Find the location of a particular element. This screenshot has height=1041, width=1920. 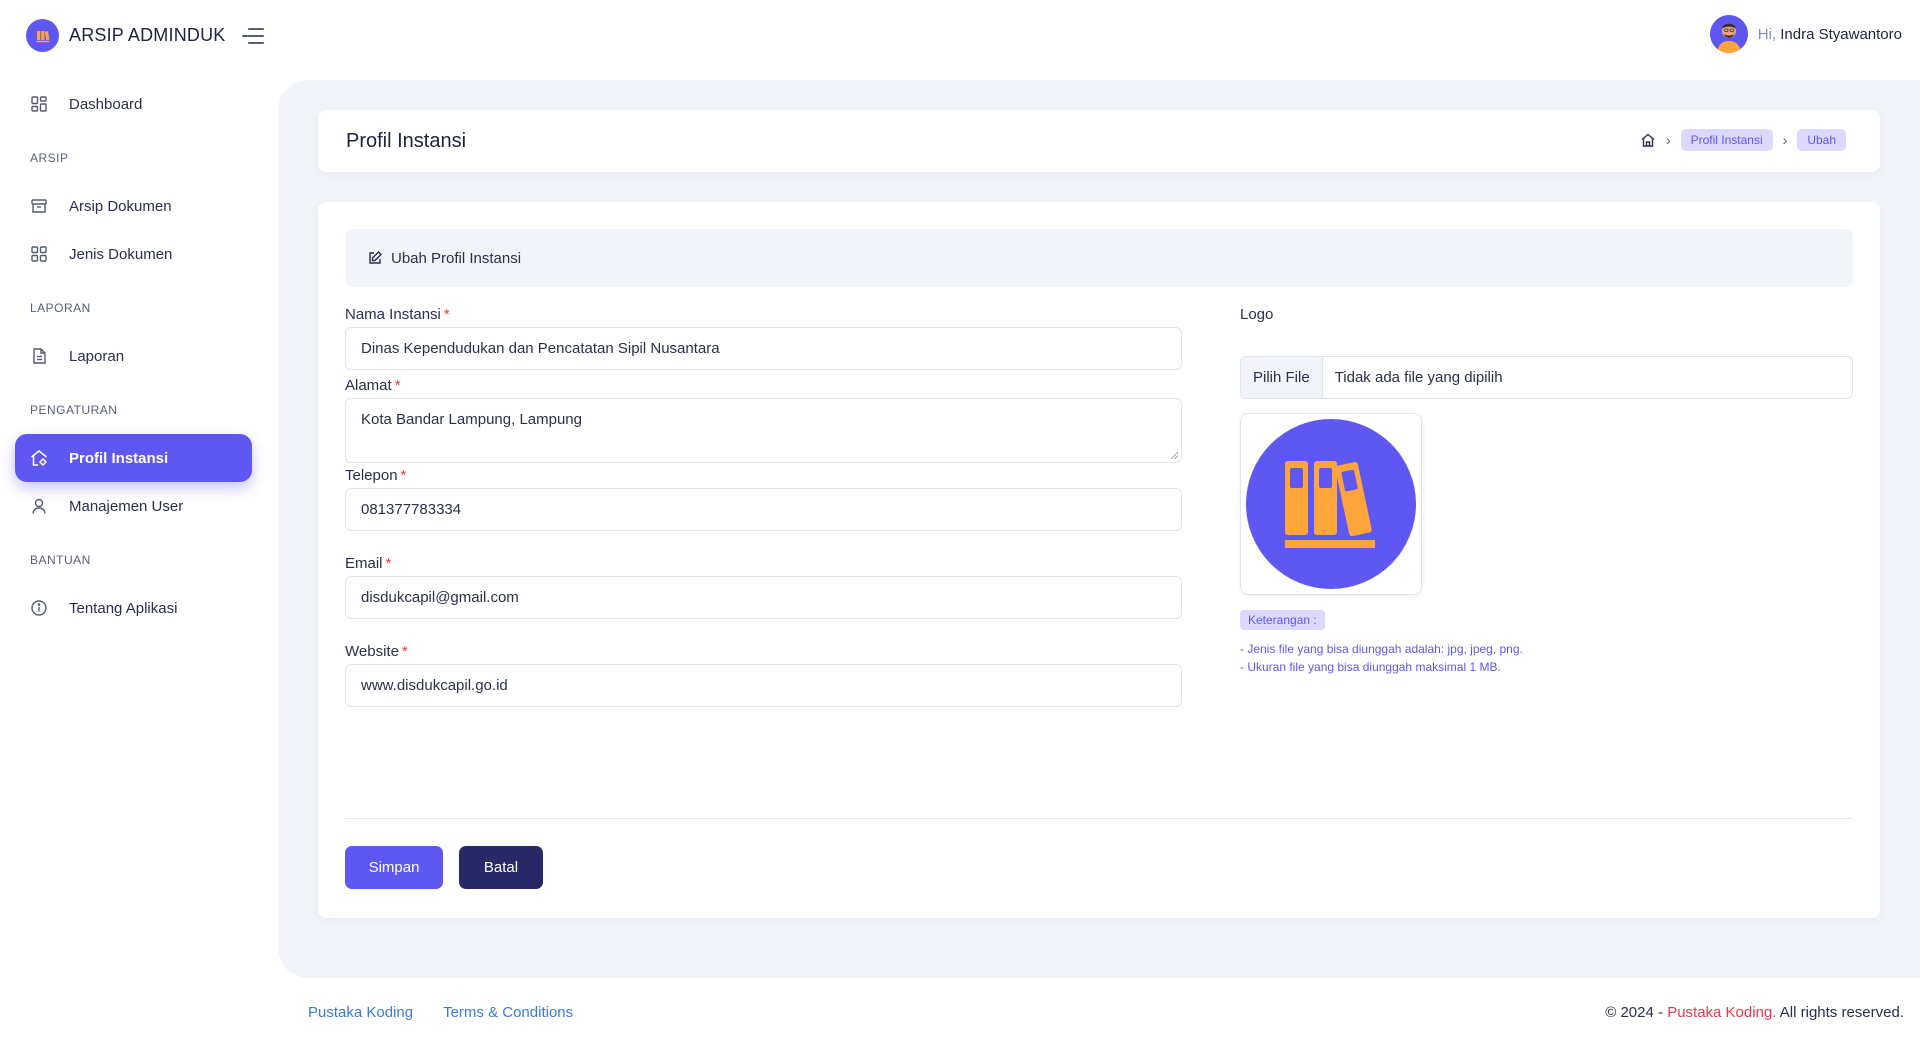

user-menu: Hi, Indra Styawantoro is located at coordinates (1805, 34).